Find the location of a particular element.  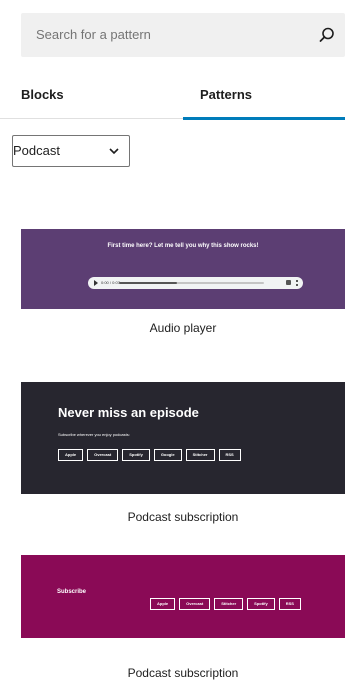

audio-track is located at coordinates (191, 283).